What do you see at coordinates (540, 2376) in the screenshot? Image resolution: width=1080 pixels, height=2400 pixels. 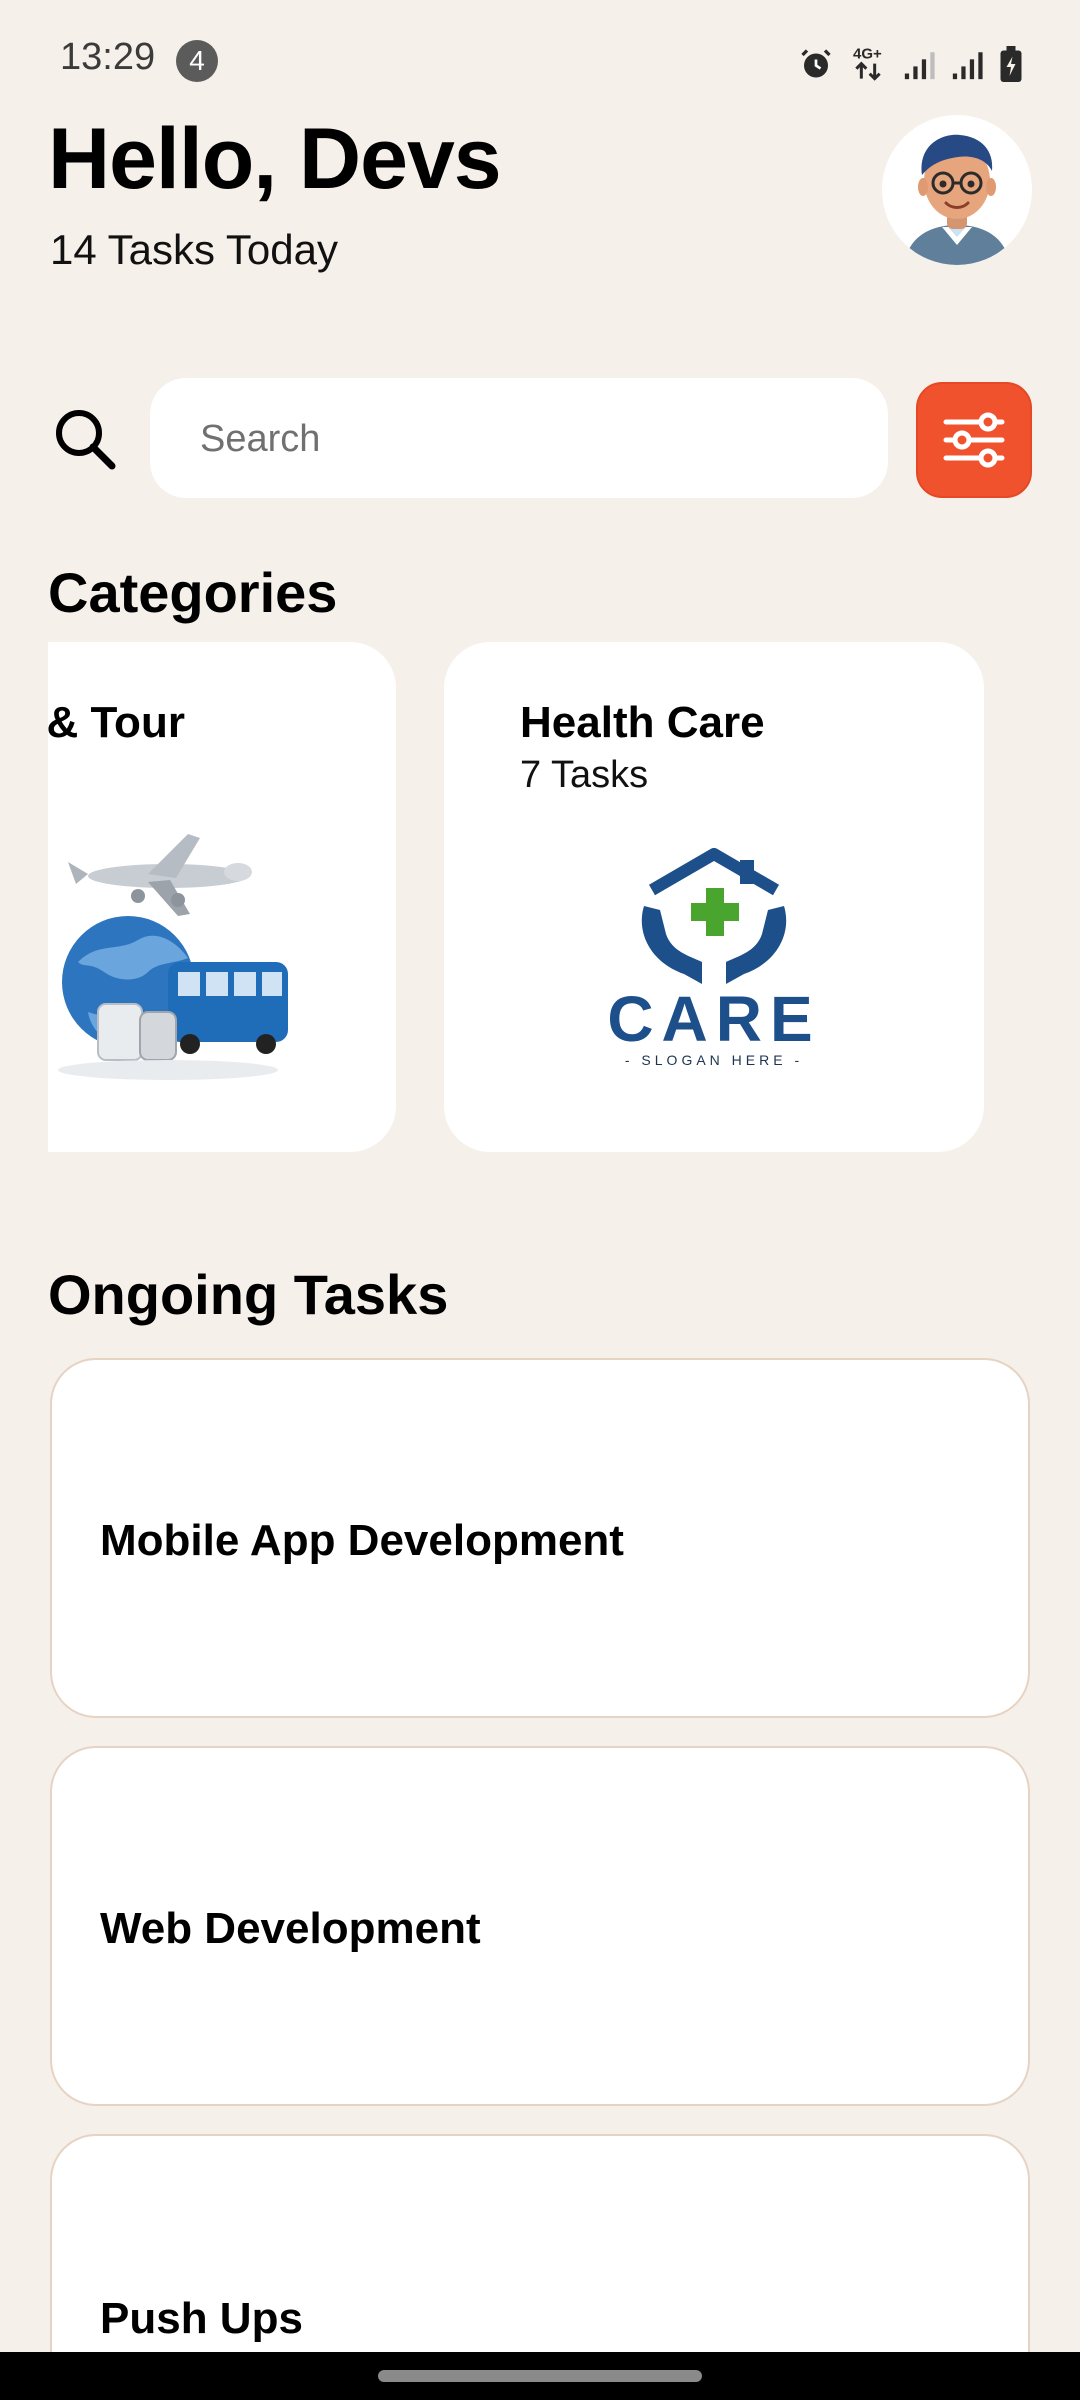 I see `home-gesture-handle` at bounding box center [540, 2376].